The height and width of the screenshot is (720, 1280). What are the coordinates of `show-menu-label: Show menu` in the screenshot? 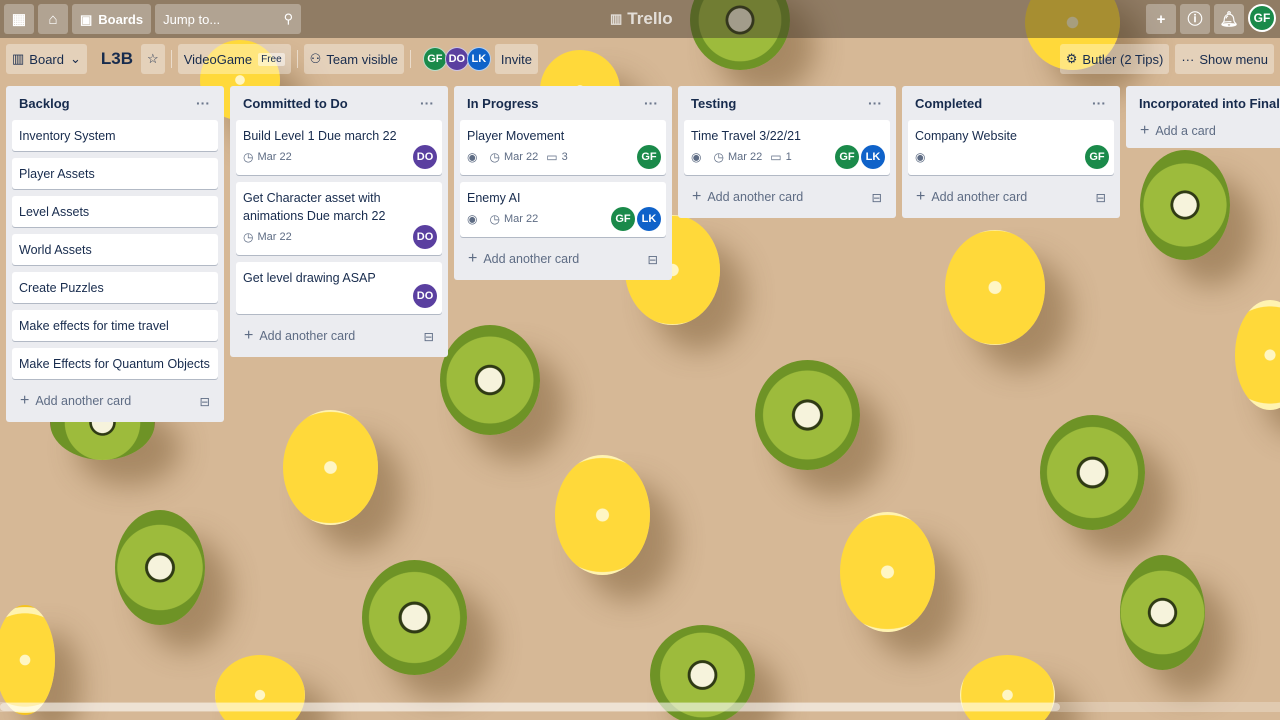 It's located at (1233, 59).